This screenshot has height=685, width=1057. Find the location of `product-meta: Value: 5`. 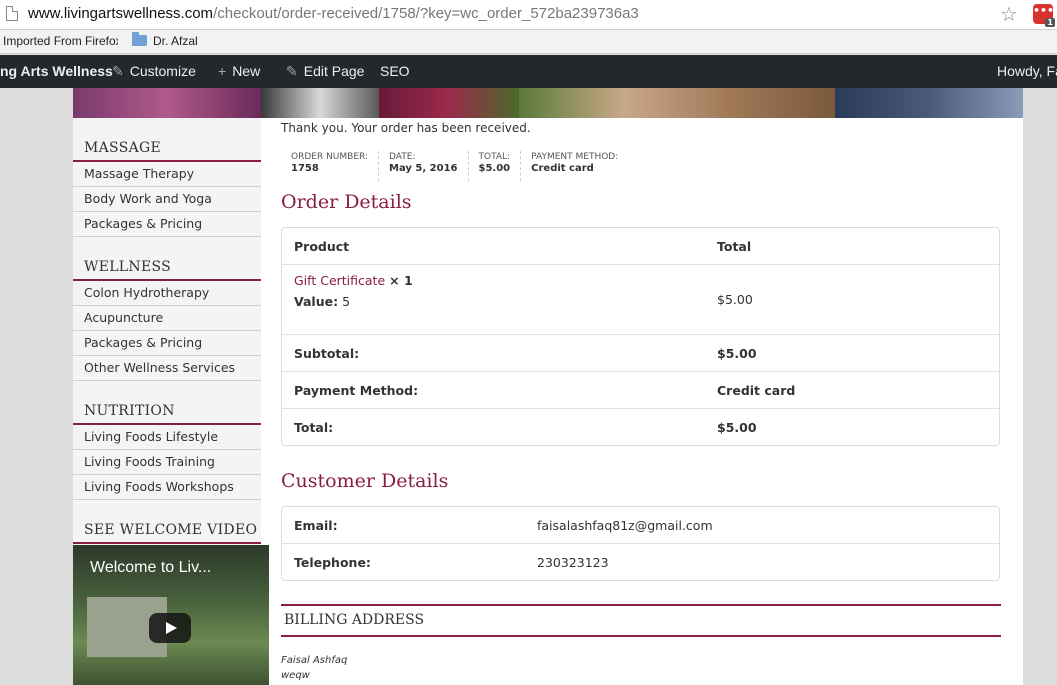

product-meta: Value: 5 is located at coordinates (322, 301).